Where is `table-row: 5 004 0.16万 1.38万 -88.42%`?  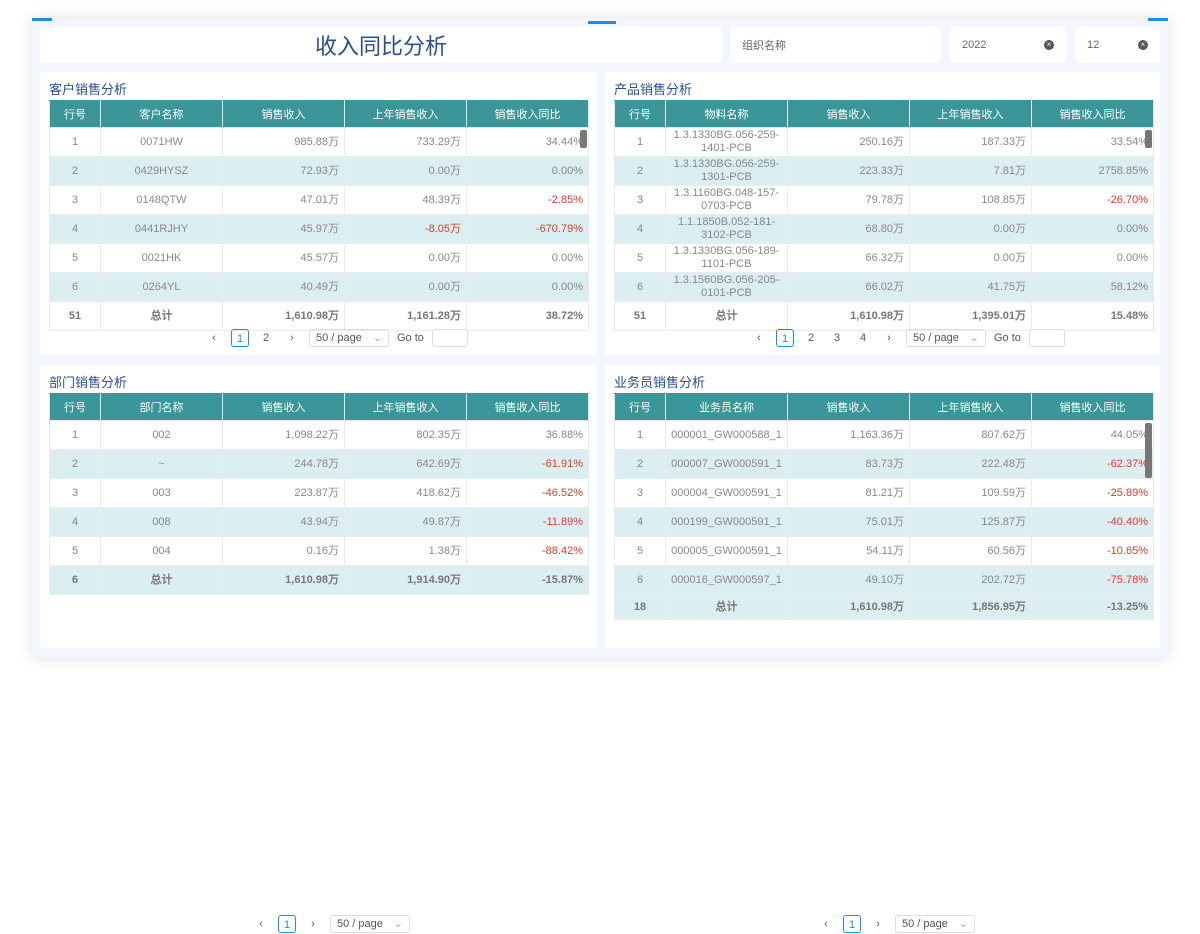
table-row: 5 004 0.16万 1.38万 -88.42% is located at coordinates (319, 551).